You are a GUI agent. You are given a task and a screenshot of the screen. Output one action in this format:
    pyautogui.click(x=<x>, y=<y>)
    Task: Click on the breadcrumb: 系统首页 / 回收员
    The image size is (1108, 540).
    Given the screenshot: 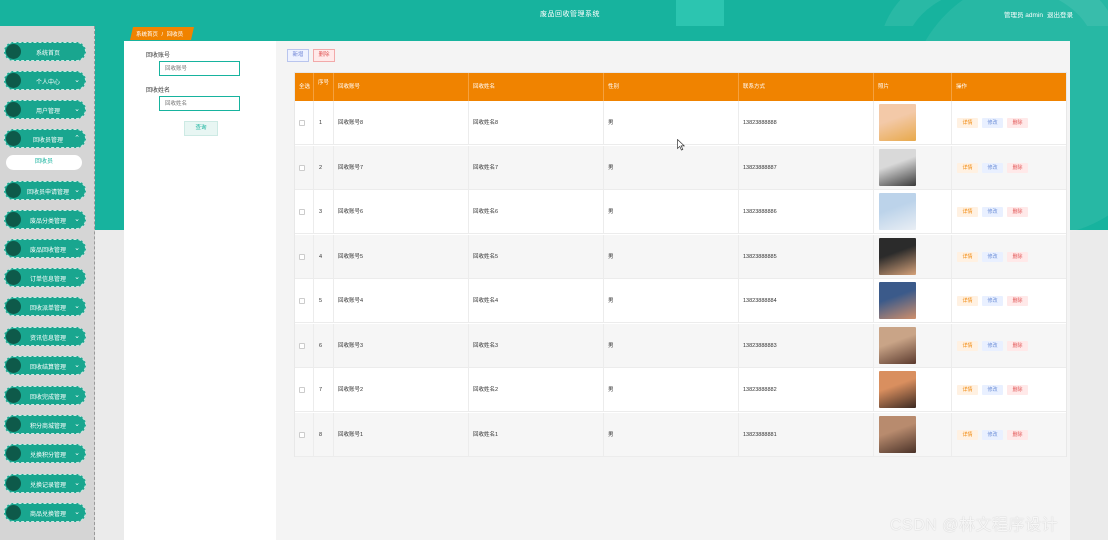 What is the action you would take?
    pyautogui.click(x=162, y=33)
    